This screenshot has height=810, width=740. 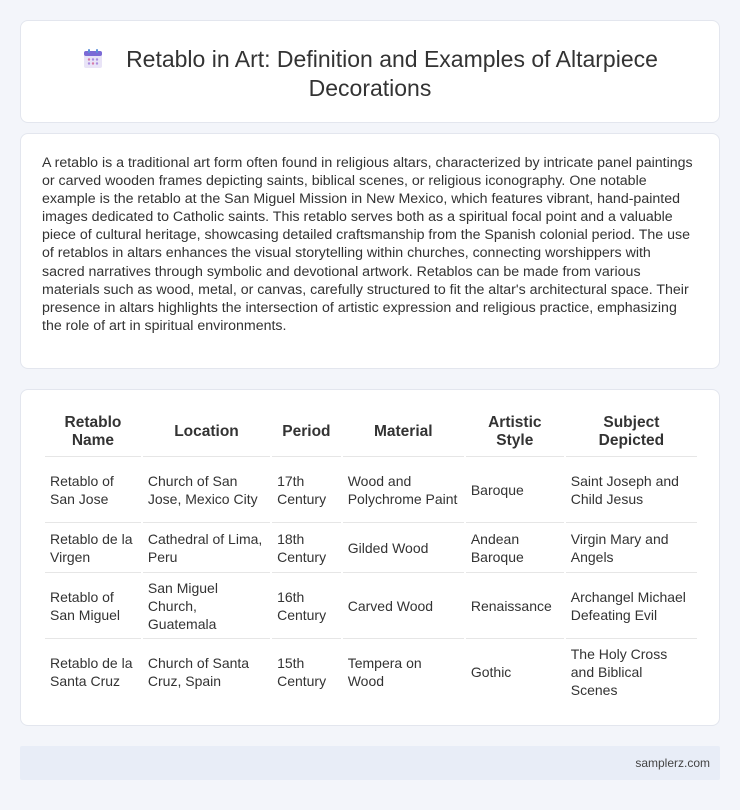 I want to click on table-cell: Baroque, so click(x=514, y=490).